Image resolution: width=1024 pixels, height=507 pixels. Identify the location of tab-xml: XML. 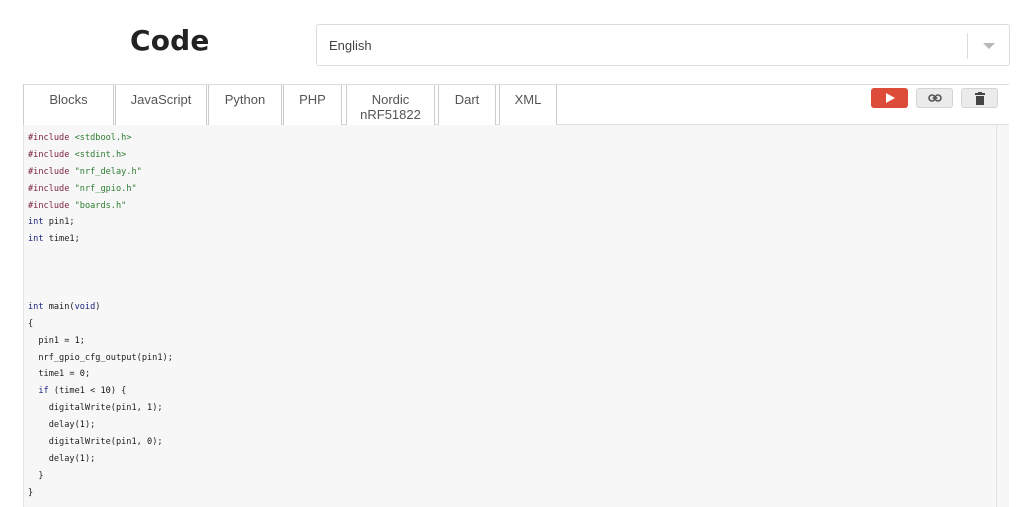
(528, 105).